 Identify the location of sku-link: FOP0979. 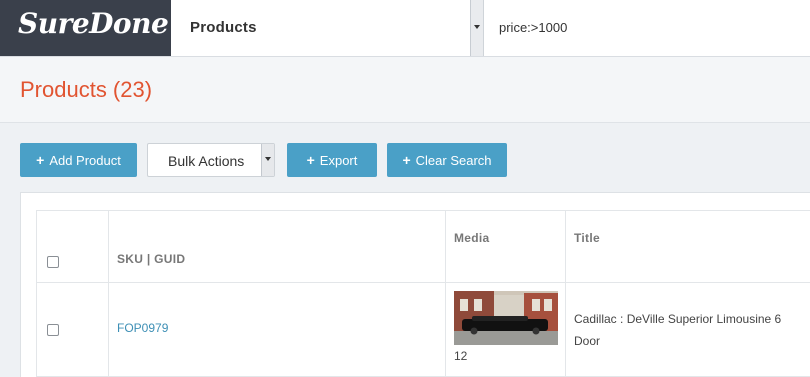
(142, 328).